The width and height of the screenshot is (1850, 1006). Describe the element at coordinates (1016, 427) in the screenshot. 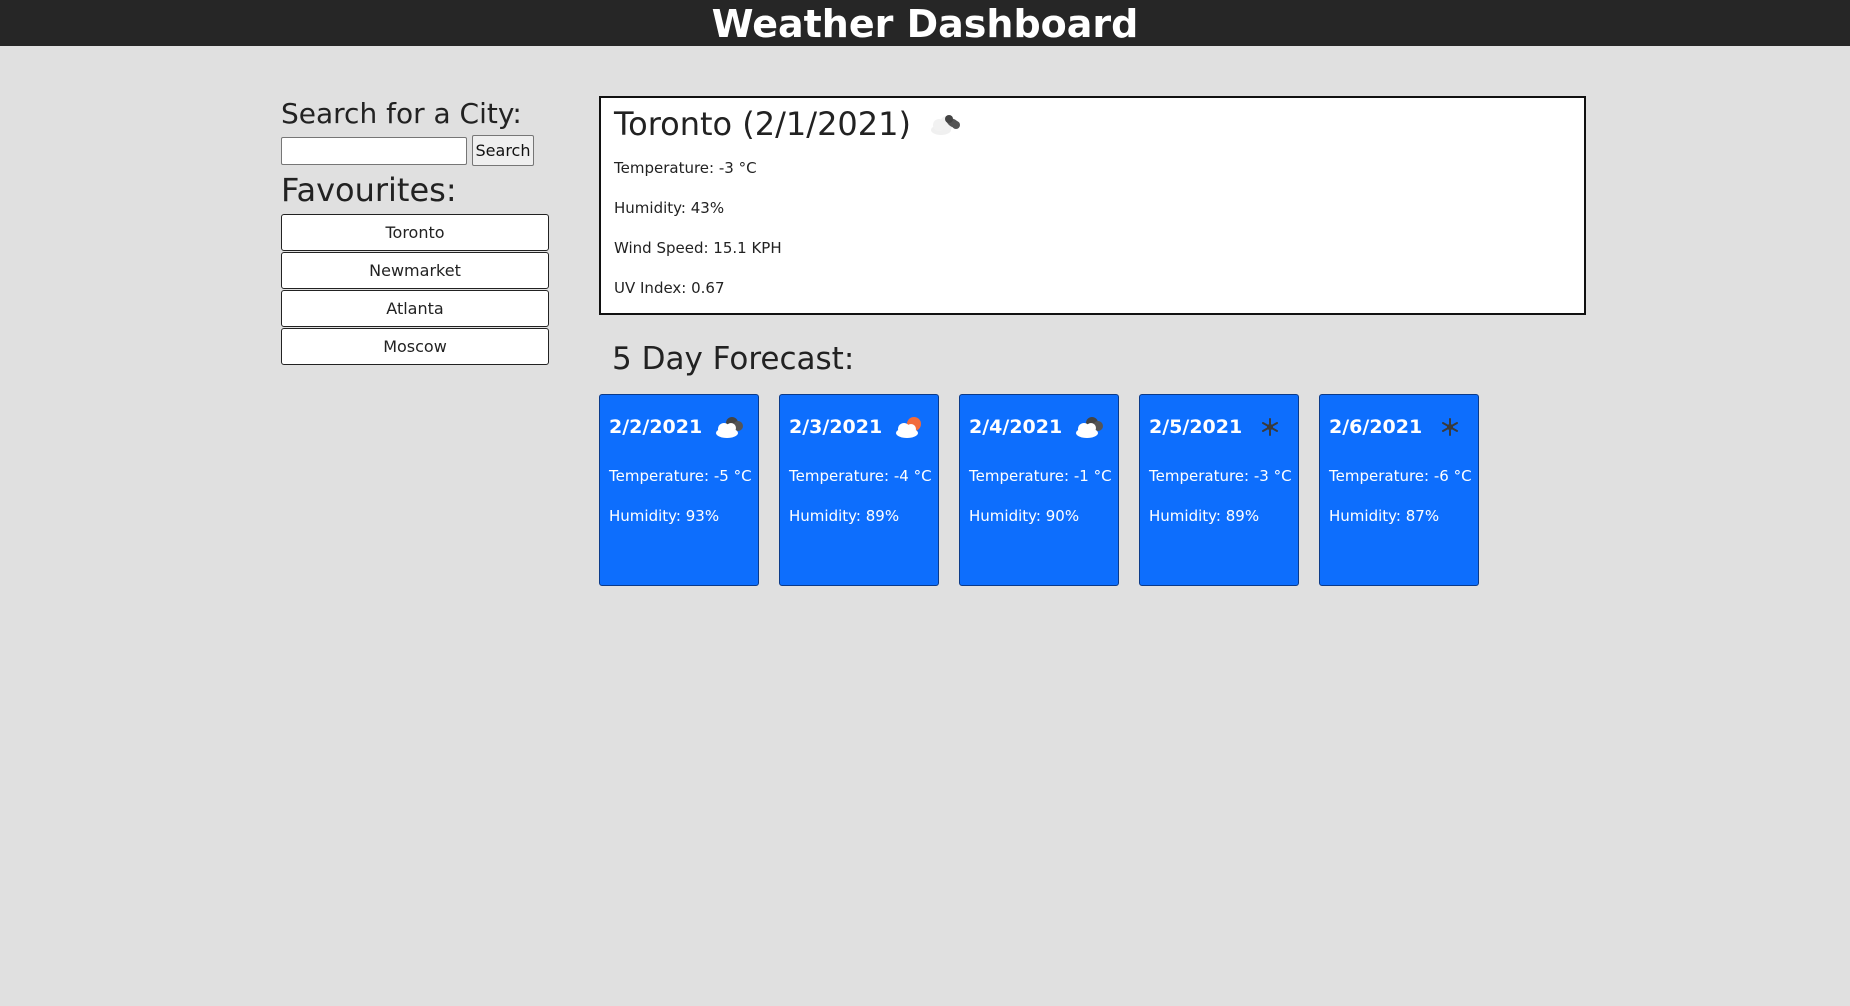

I see `forecast-date: 2/4/2021` at that location.